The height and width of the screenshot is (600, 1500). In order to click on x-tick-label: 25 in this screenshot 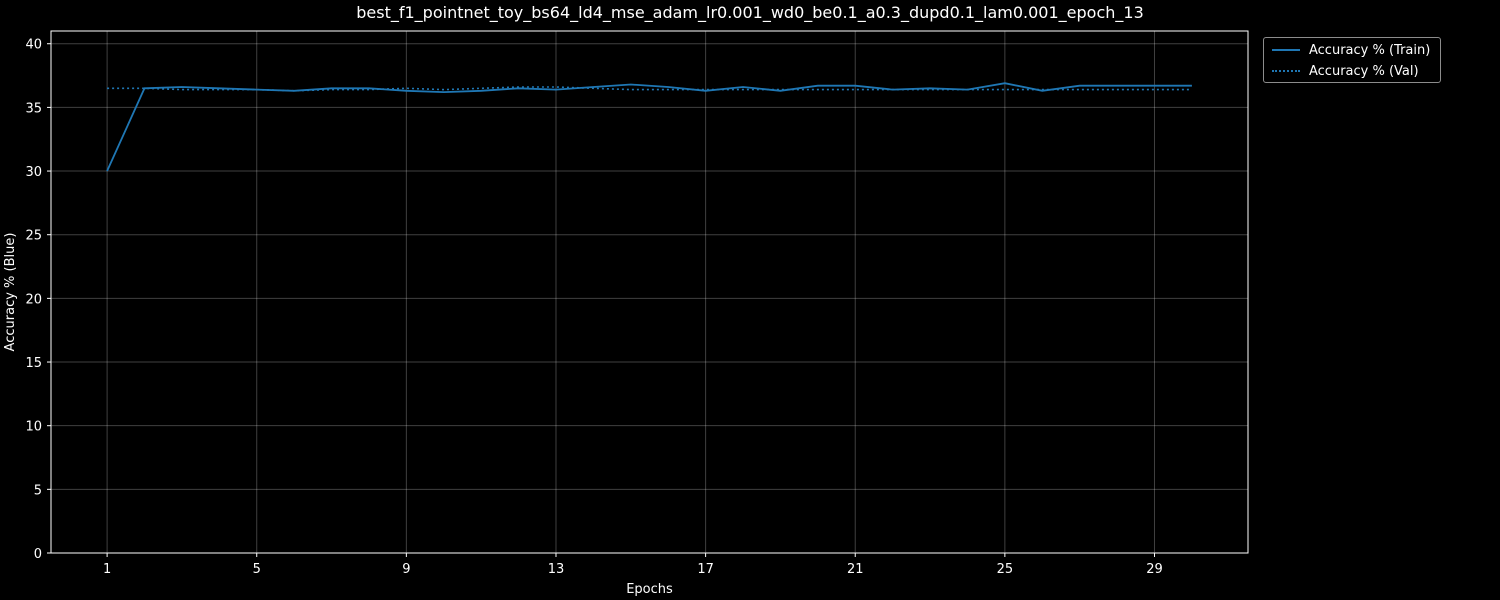, I will do `click(1005, 569)`.